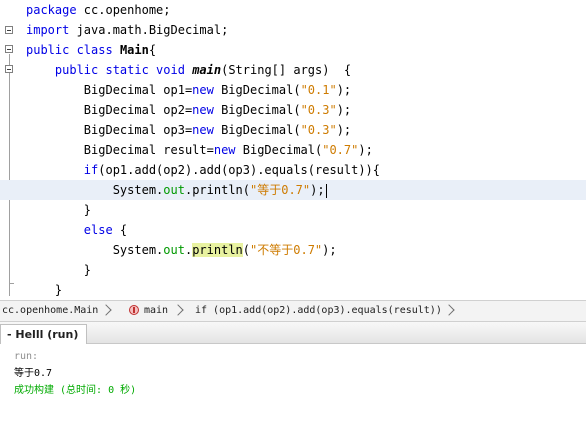 This screenshot has height=440, width=586. I want to click on code-token: public class, so click(69, 50).